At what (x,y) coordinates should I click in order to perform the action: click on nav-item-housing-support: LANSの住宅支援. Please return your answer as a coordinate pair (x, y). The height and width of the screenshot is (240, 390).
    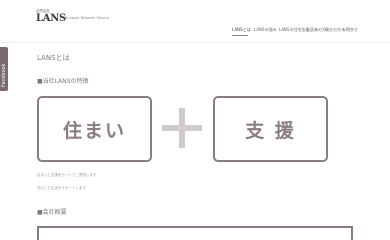
    Looking at the image, I should click on (294, 31).